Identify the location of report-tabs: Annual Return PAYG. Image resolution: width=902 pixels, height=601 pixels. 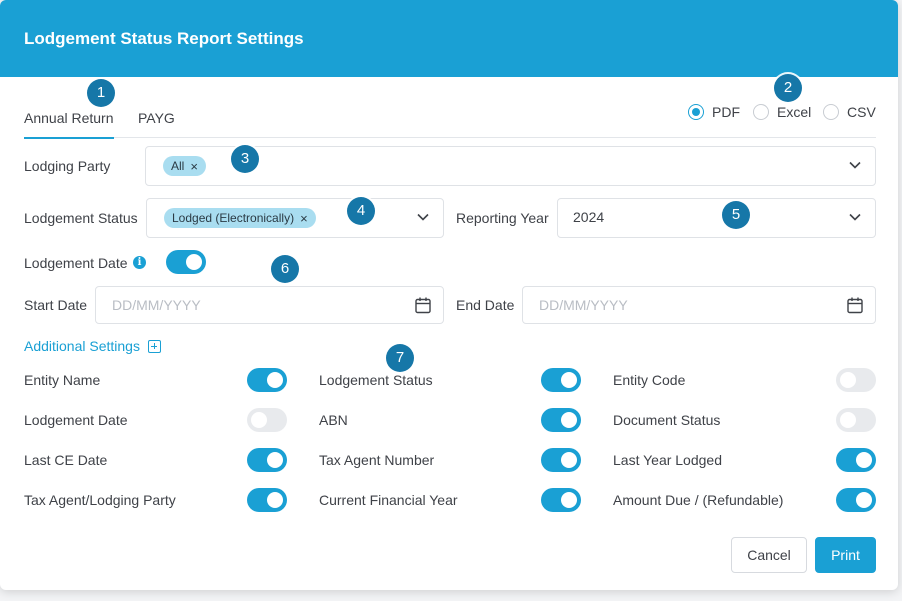
(450, 118).